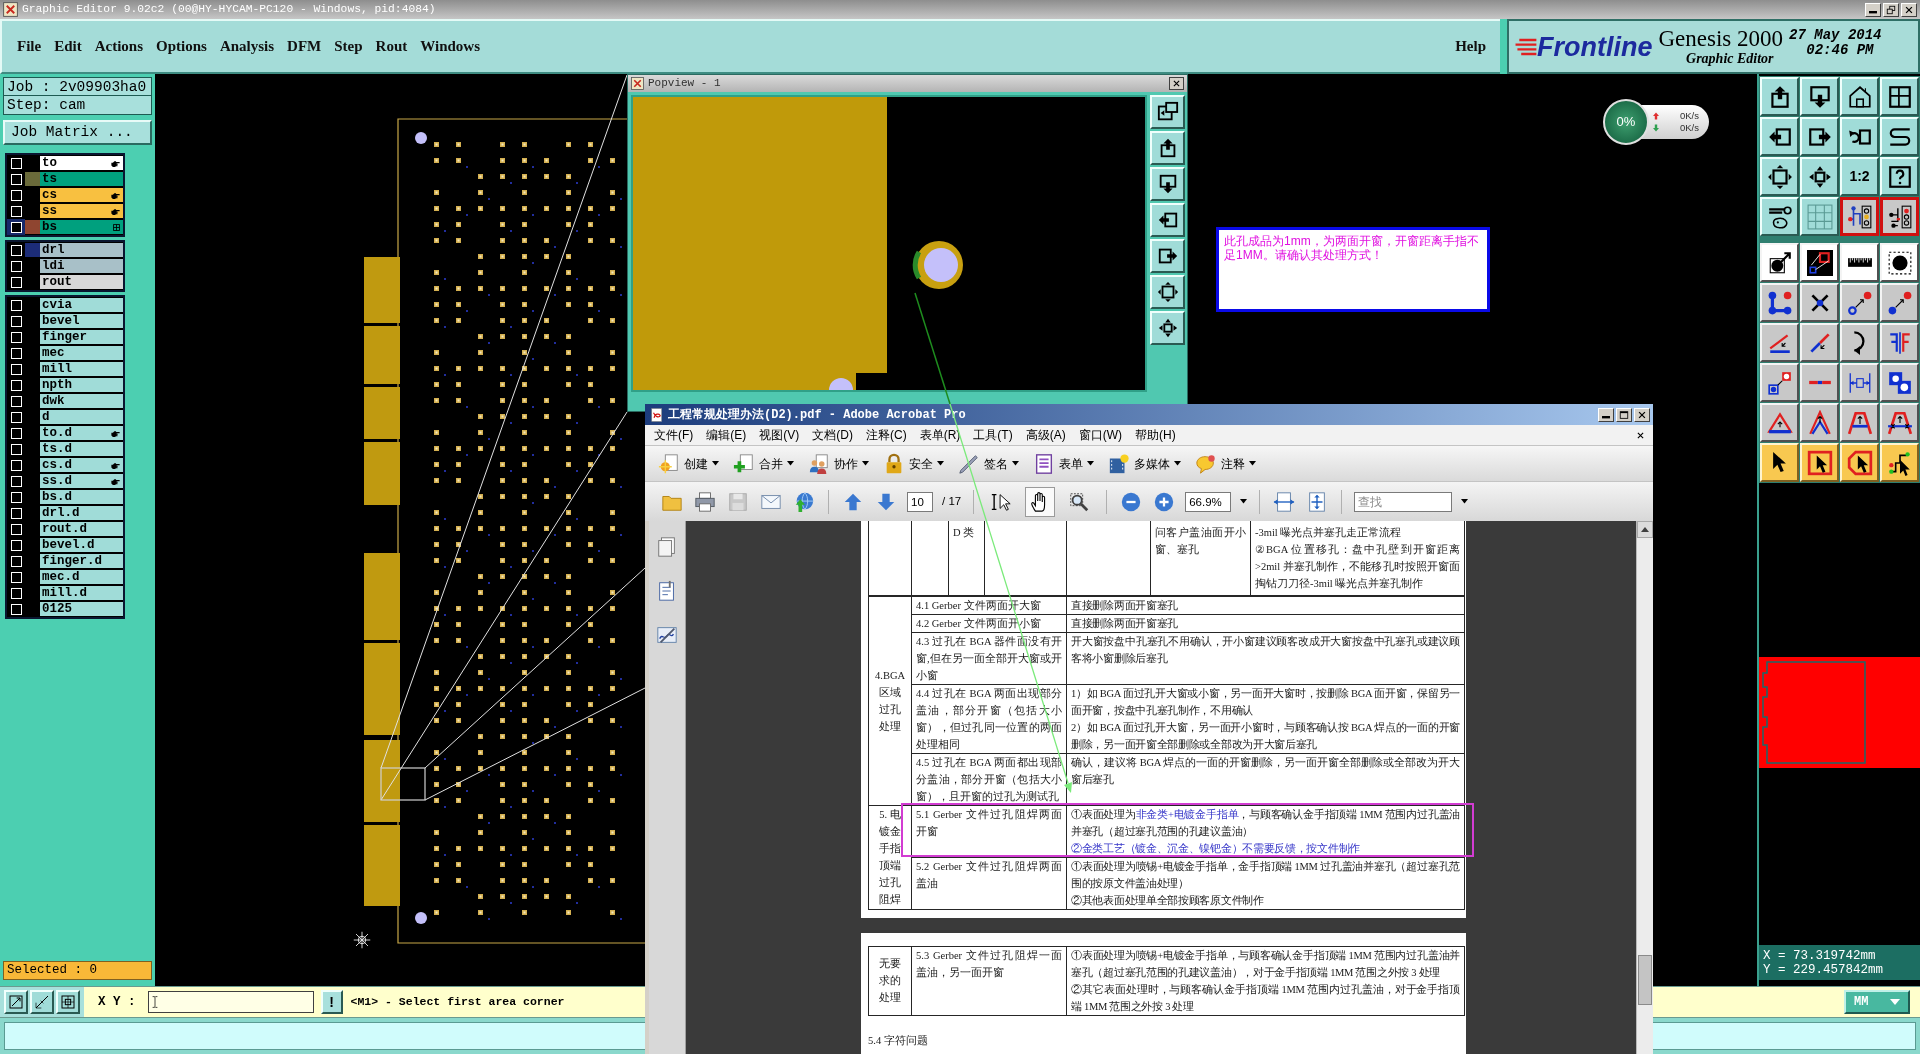 Image resolution: width=1920 pixels, height=1054 pixels. What do you see at coordinates (688, 463) in the screenshot?
I see `task-button: 创建` at bounding box center [688, 463].